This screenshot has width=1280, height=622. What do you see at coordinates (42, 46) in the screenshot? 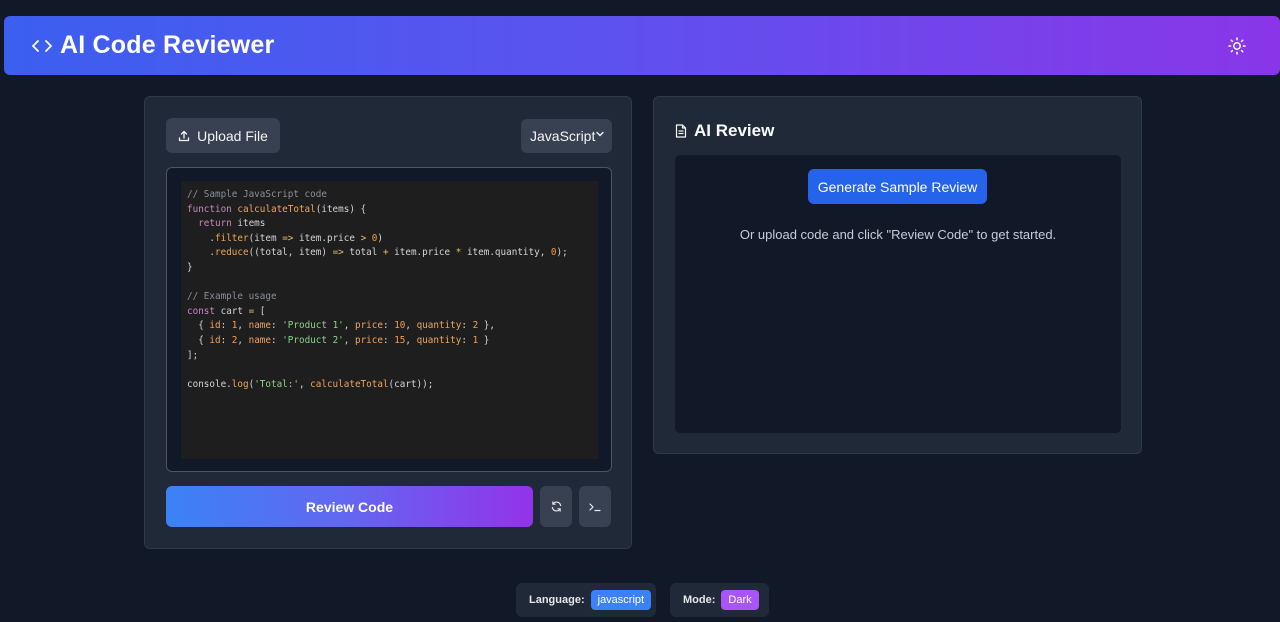
I see `code-icon` at bounding box center [42, 46].